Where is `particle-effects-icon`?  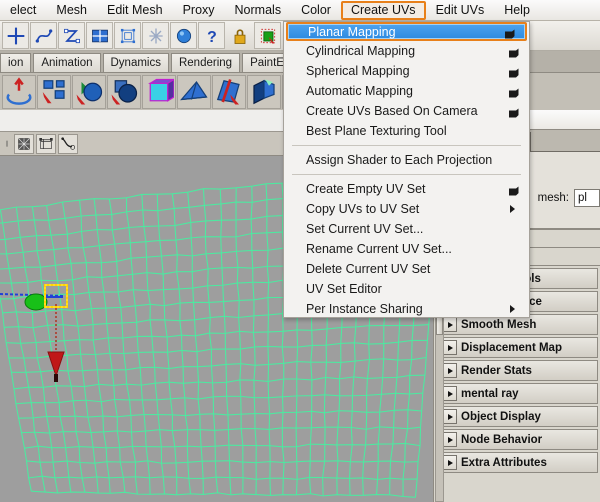
particle-effects-icon is located at coordinates (155, 35).